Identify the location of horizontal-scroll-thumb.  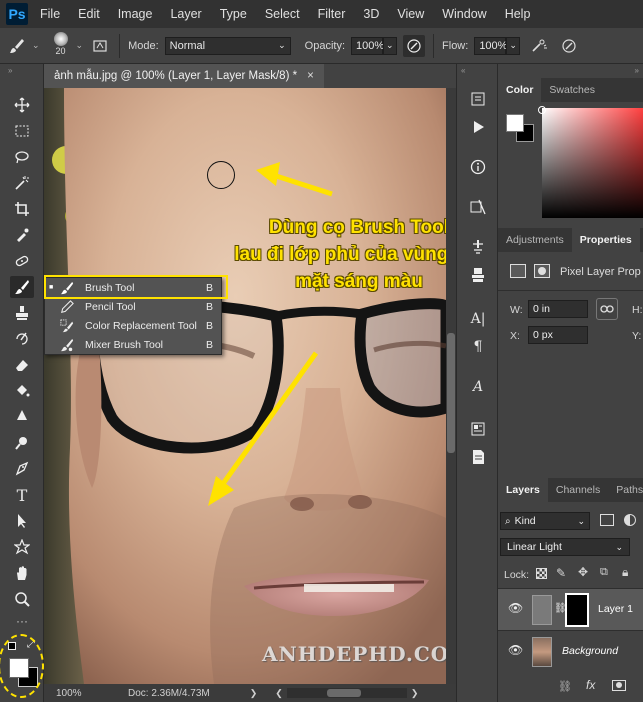
(343, 693).